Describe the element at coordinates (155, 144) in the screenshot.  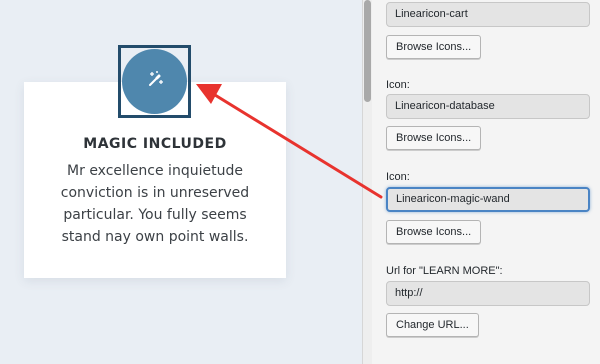
I see `card-title: MAGIC INCLUDED` at that location.